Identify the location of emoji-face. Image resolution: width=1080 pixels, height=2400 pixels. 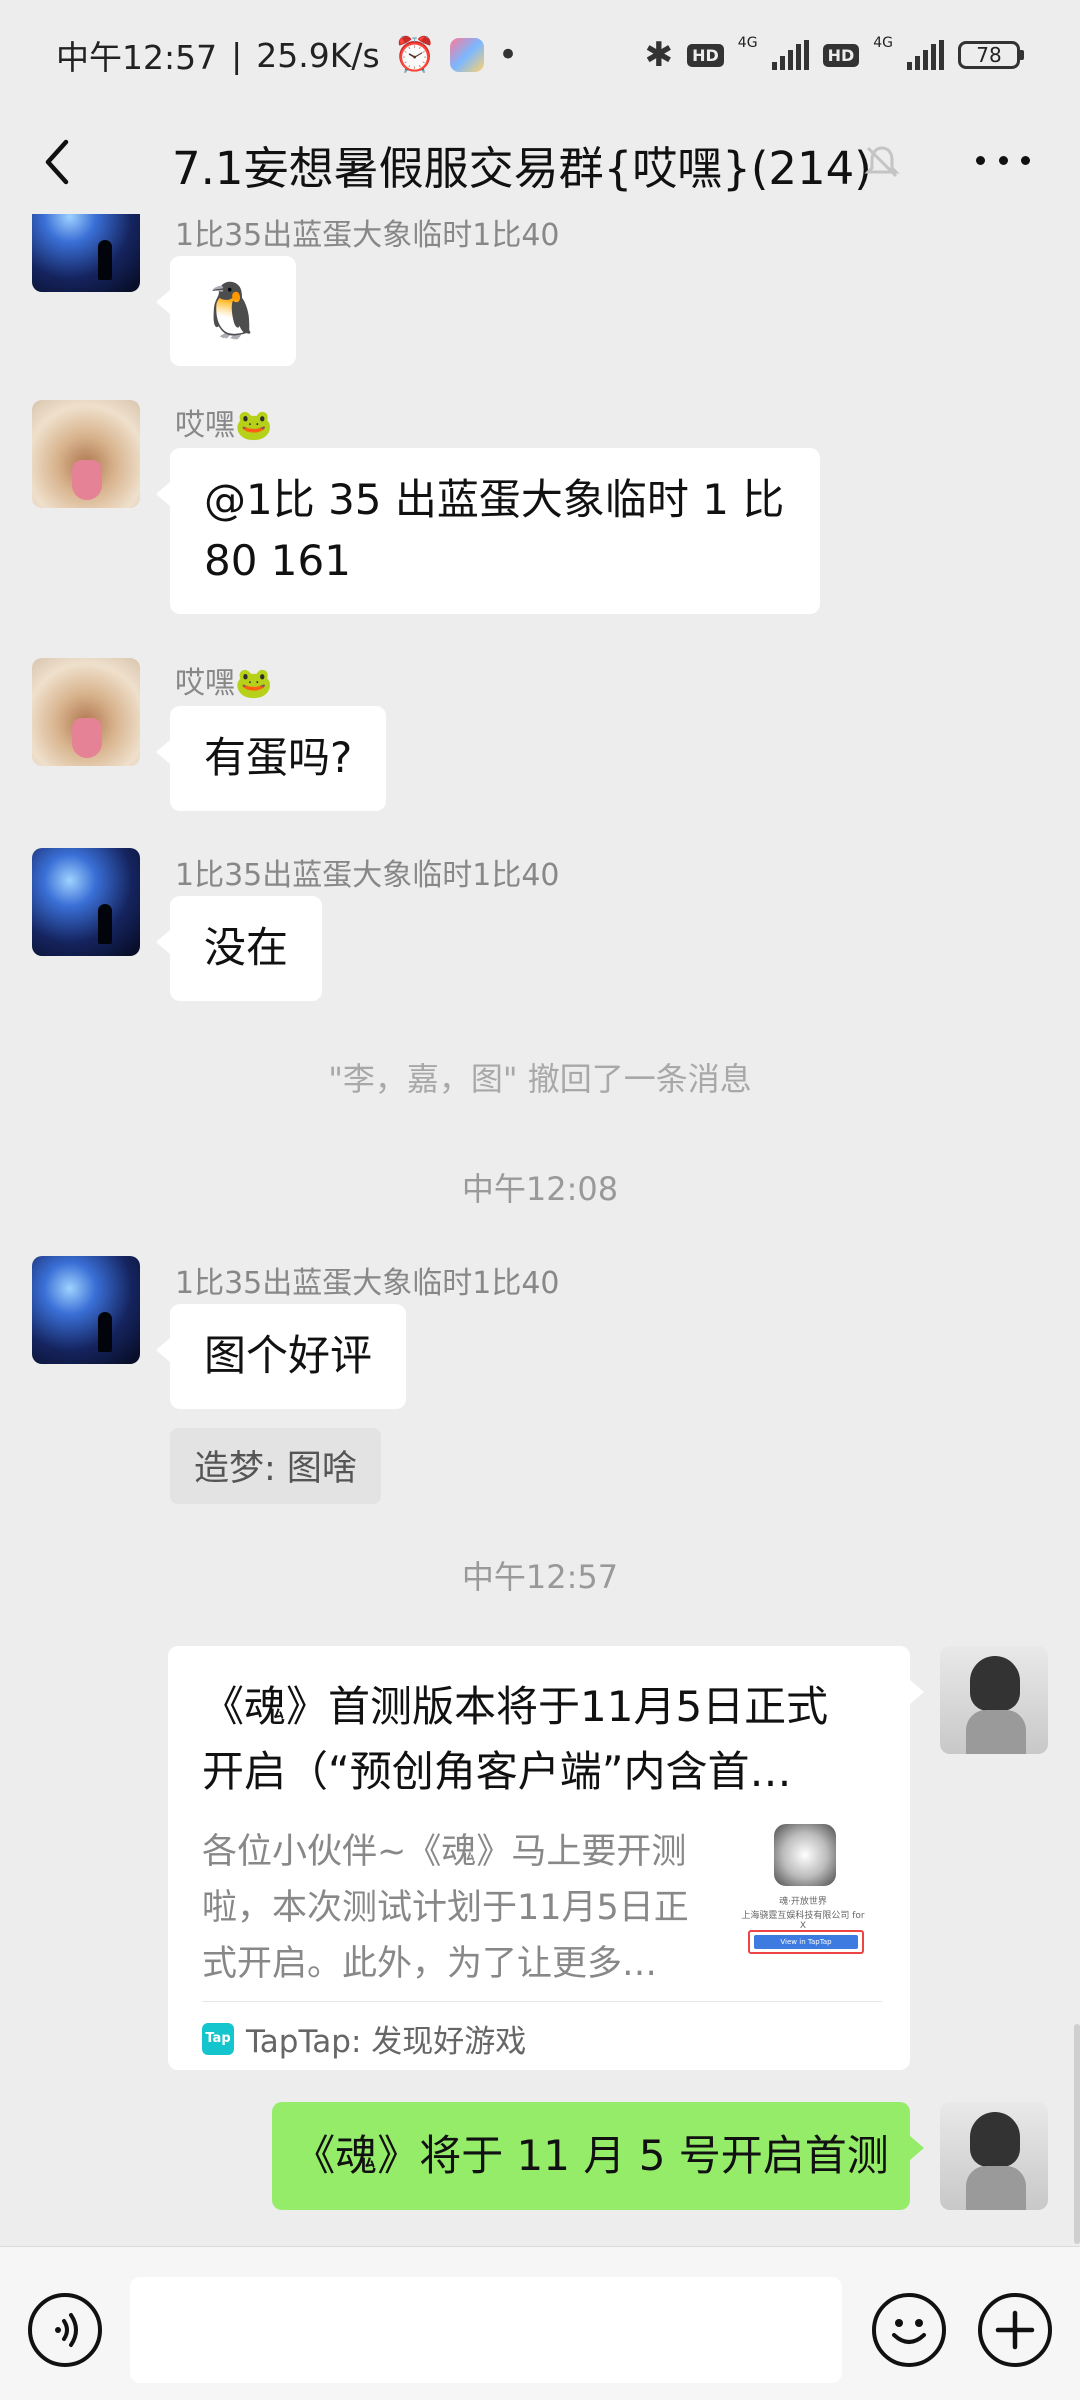
(909, 2331).